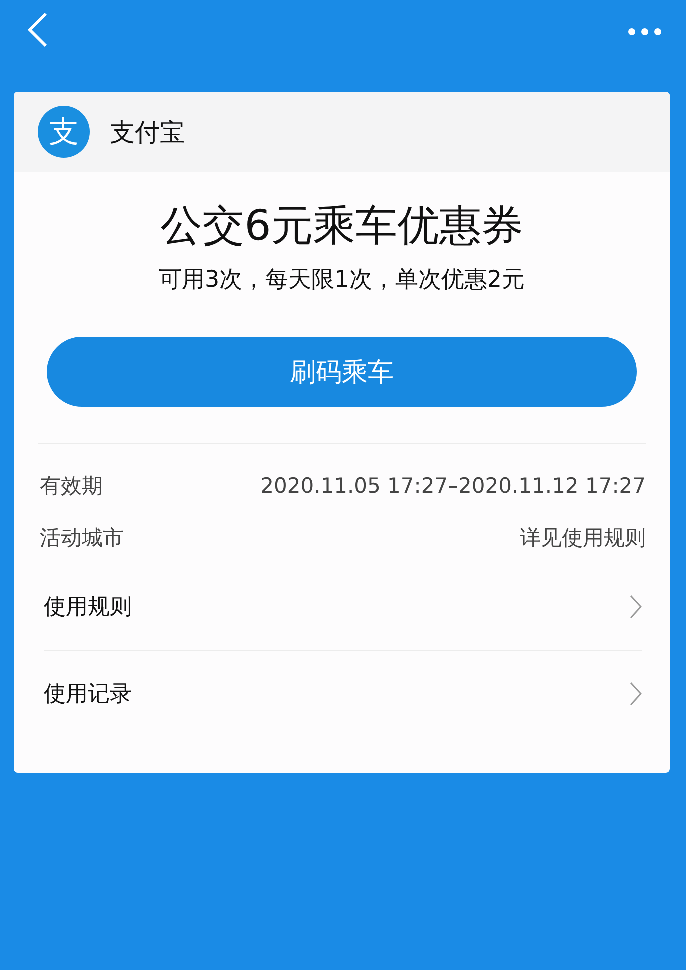  I want to click on detail-label: 有效期, so click(71, 486).